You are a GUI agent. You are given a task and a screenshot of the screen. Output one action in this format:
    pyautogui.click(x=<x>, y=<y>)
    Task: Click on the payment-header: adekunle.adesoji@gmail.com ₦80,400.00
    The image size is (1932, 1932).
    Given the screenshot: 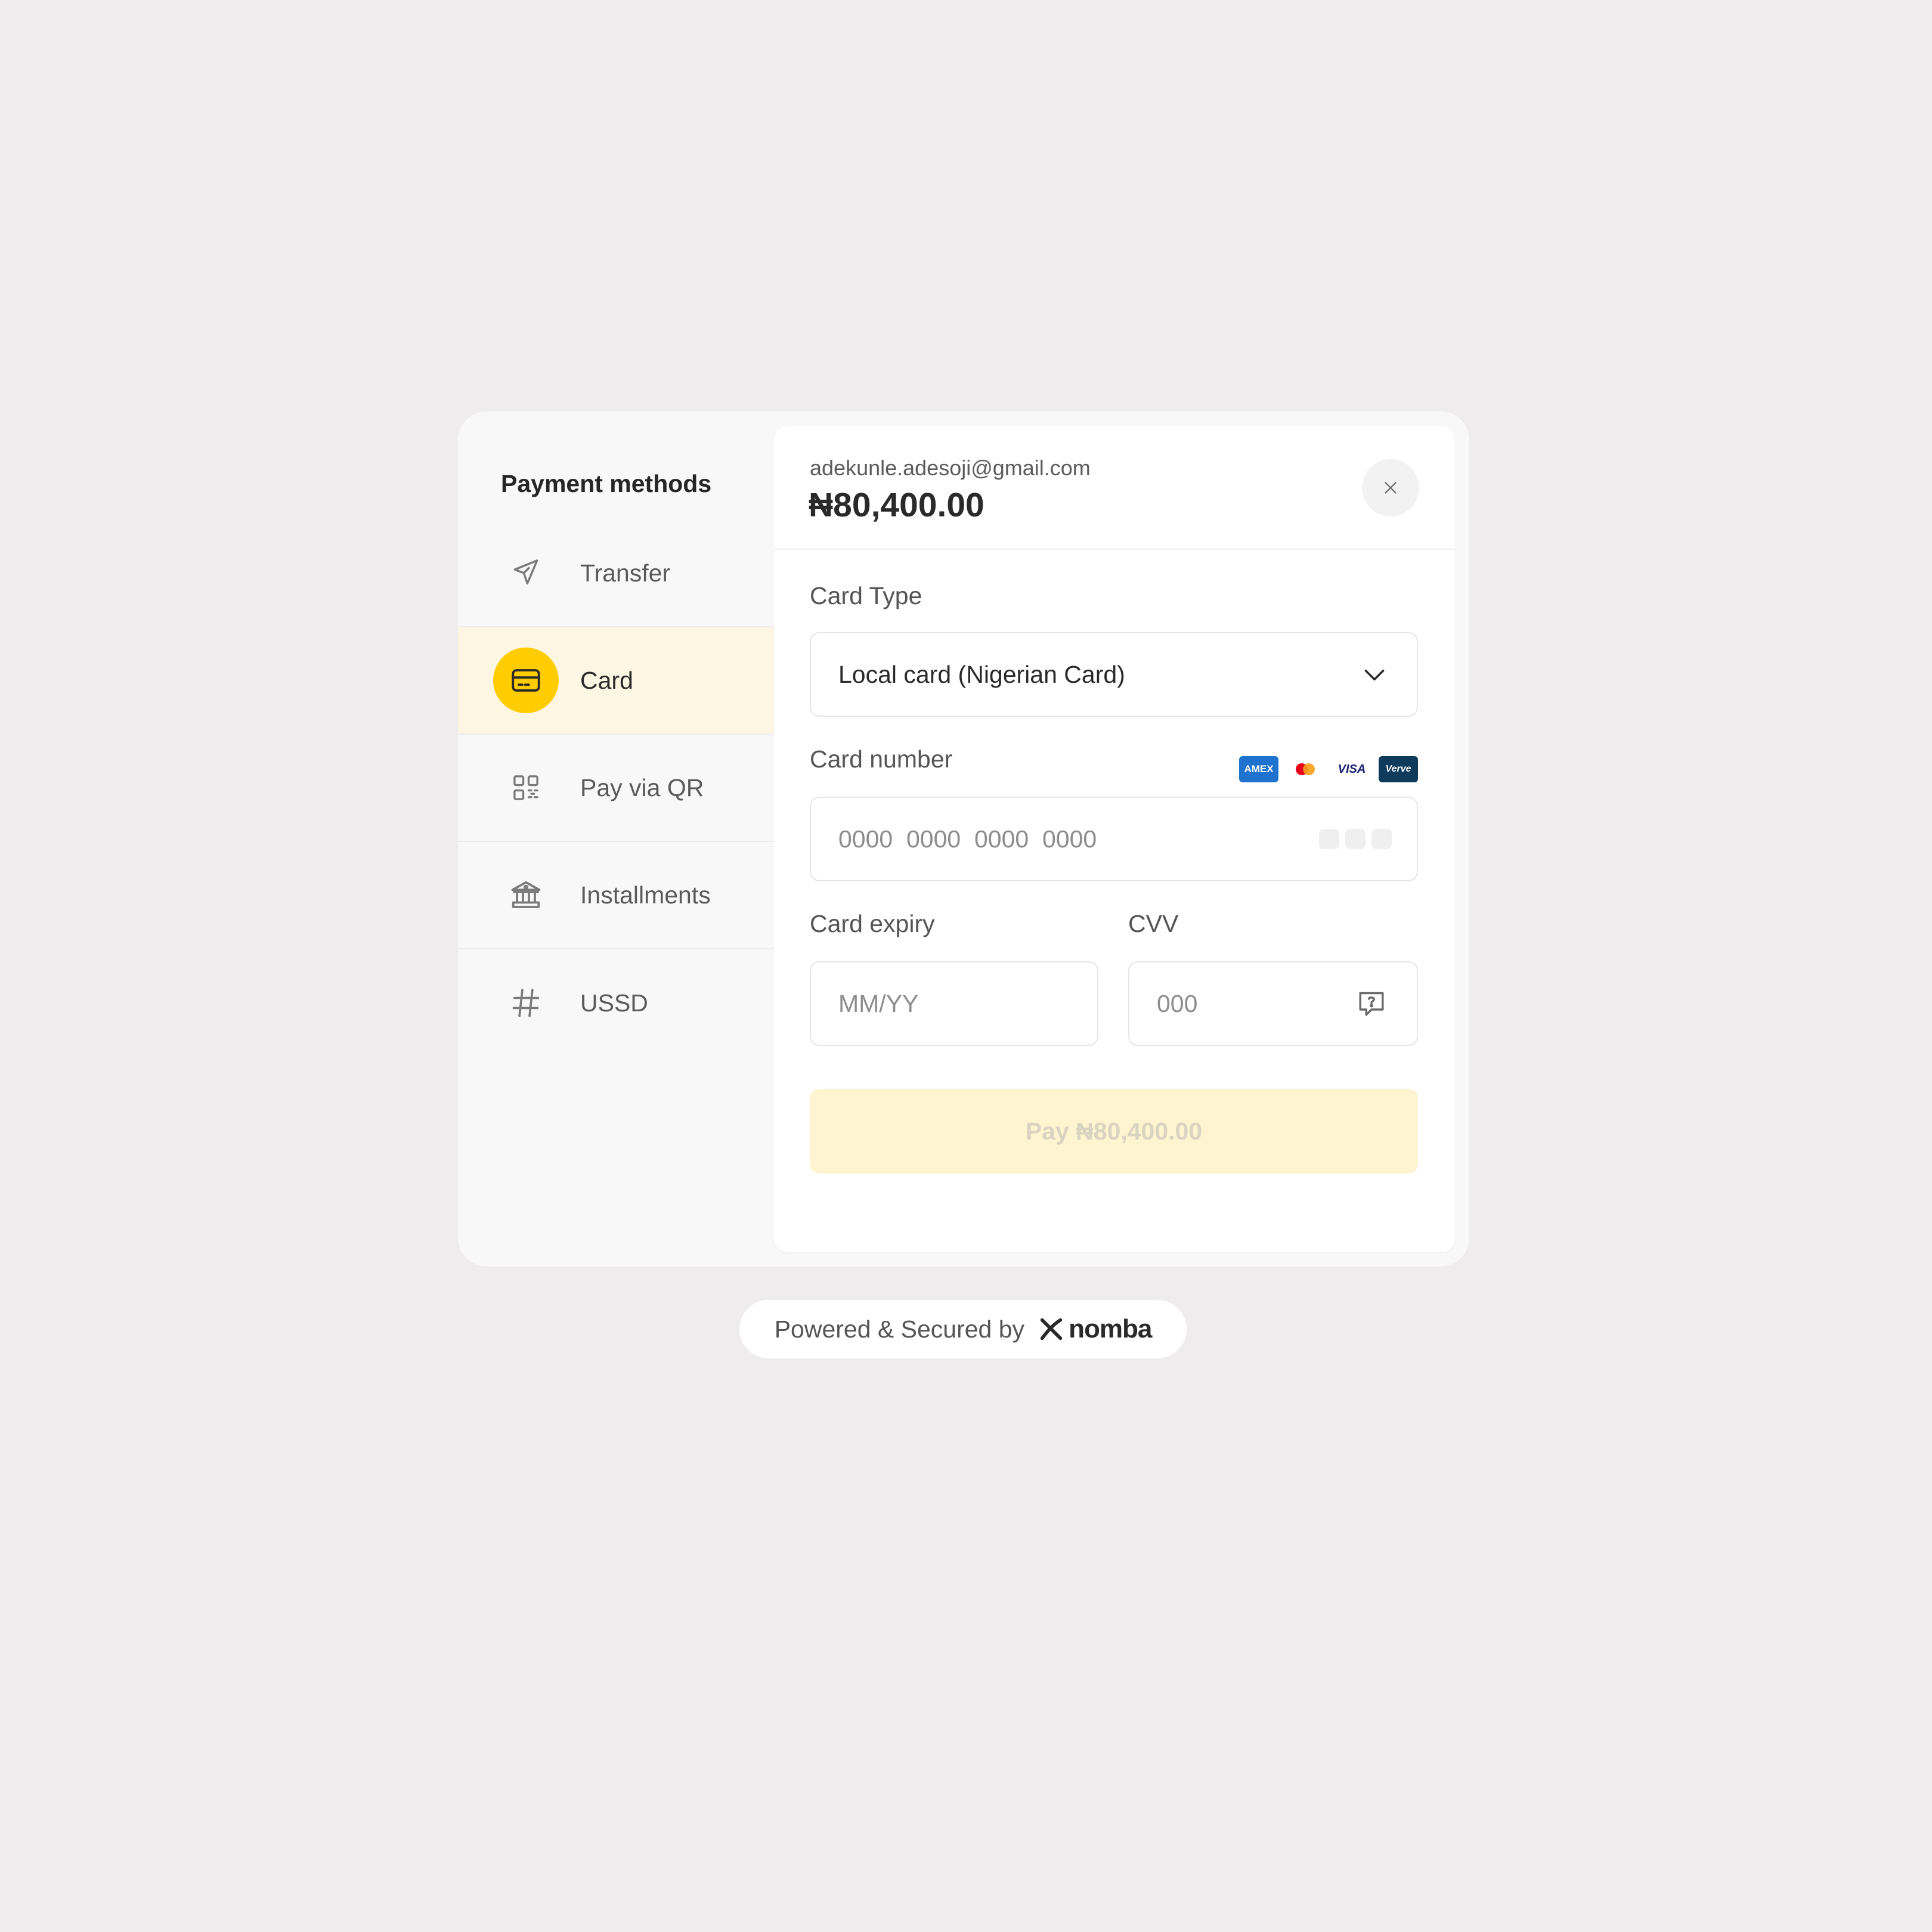 What is the action you would take?
    pyautogui.click(x=1114, y=488)
    